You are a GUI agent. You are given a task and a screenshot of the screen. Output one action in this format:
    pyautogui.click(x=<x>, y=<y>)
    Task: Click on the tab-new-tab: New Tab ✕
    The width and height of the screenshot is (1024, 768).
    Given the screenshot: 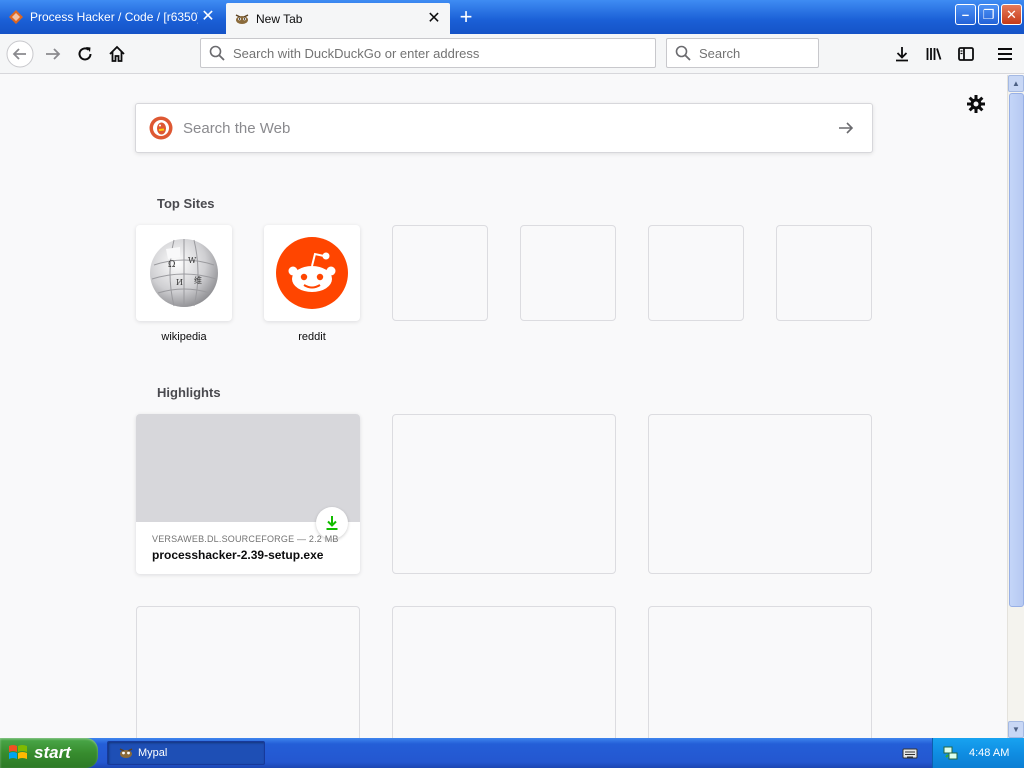 What is the action you would take?
    pyautogui.click(x=338, y=18)
    